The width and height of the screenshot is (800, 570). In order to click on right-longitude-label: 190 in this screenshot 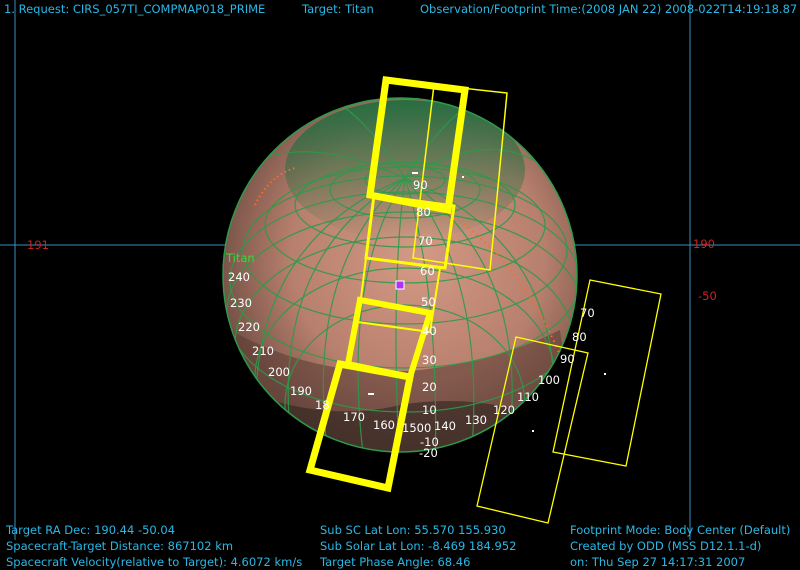, I will do `click(704, 244)`.